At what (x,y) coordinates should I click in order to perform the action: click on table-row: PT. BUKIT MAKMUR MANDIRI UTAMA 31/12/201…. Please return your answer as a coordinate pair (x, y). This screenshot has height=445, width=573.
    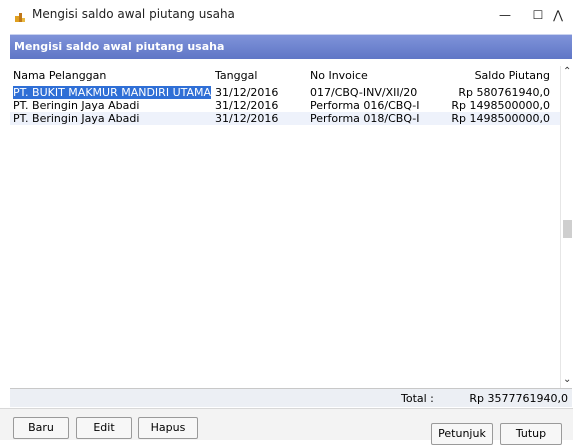
    Looking at the image, I should click on (285, 92).